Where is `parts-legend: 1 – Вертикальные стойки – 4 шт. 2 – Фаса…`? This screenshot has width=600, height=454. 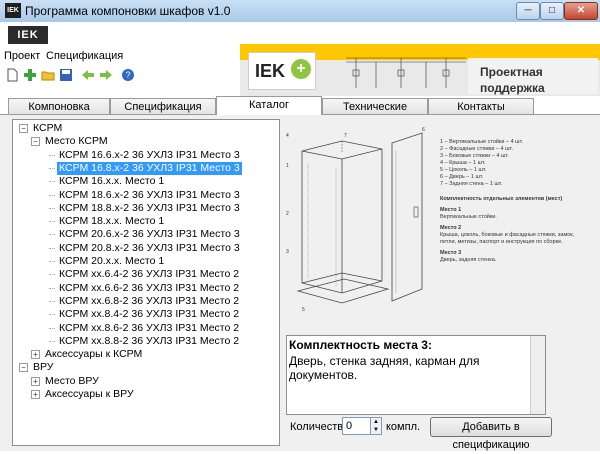 parts-legend: 1 – Вертикальные стойки – 4 шт. 2 – Фаса… is located at coordinates (515, 201).